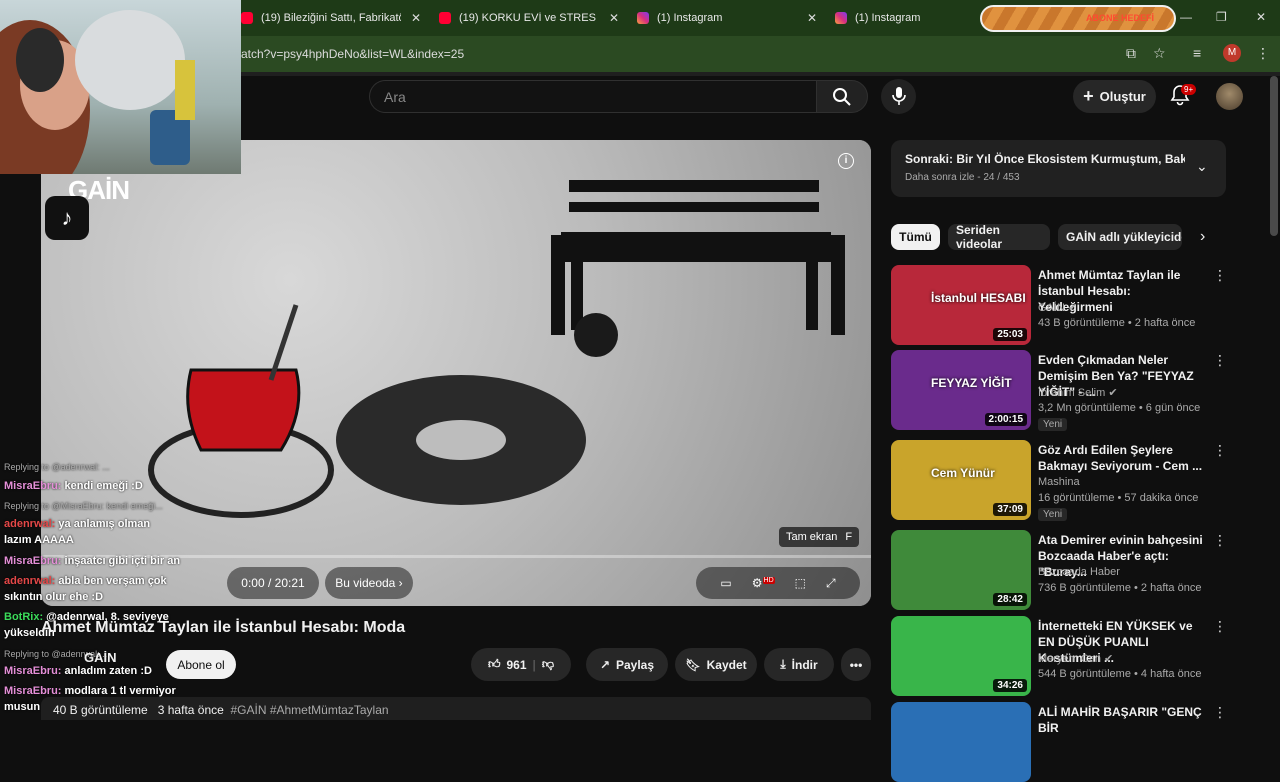 This screenshot has height=782, width=1280. I want to click on close-window-icon: ✕, so click(1261, 17).